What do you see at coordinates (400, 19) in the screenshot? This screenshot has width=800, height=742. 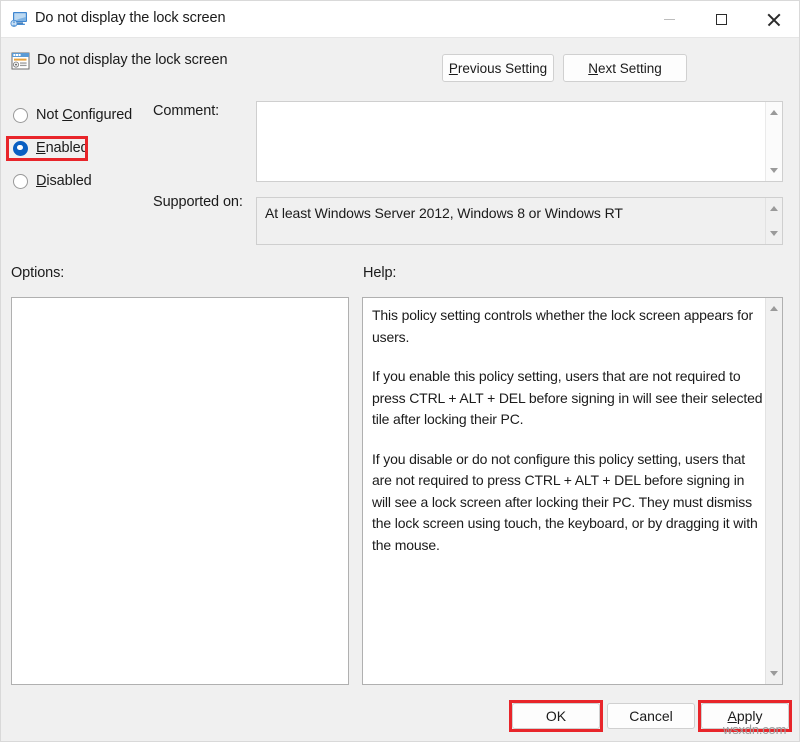 I see `title-bar: Do not display the lock screen` at bounding box center [400, 19].